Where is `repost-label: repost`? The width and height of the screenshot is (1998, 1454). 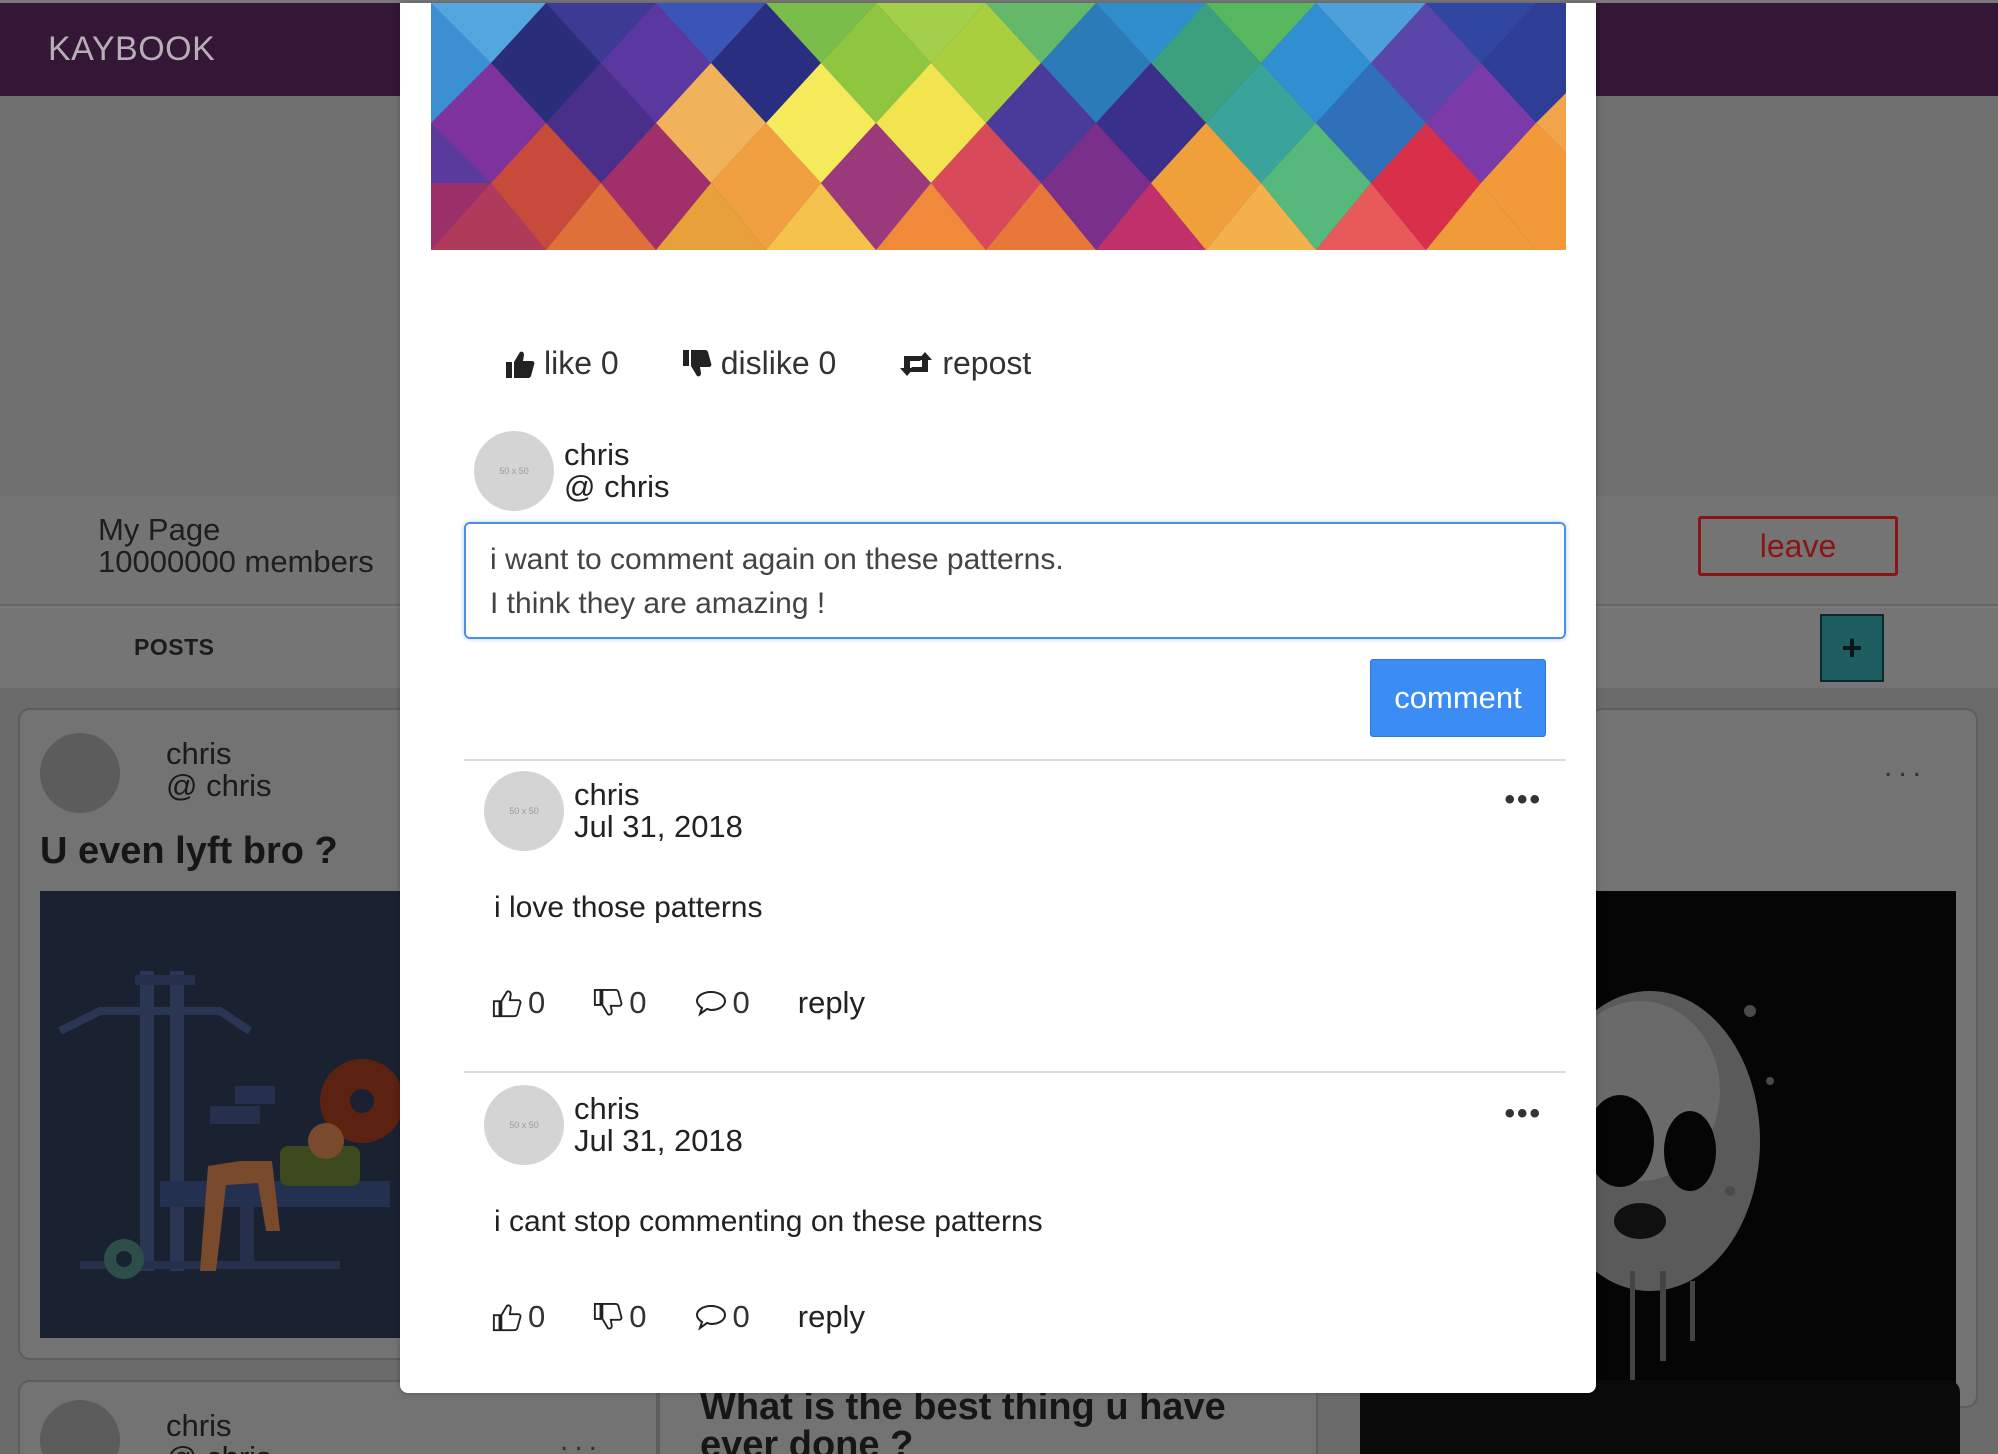
repost-label: repost is located at coordinates (987, 363).